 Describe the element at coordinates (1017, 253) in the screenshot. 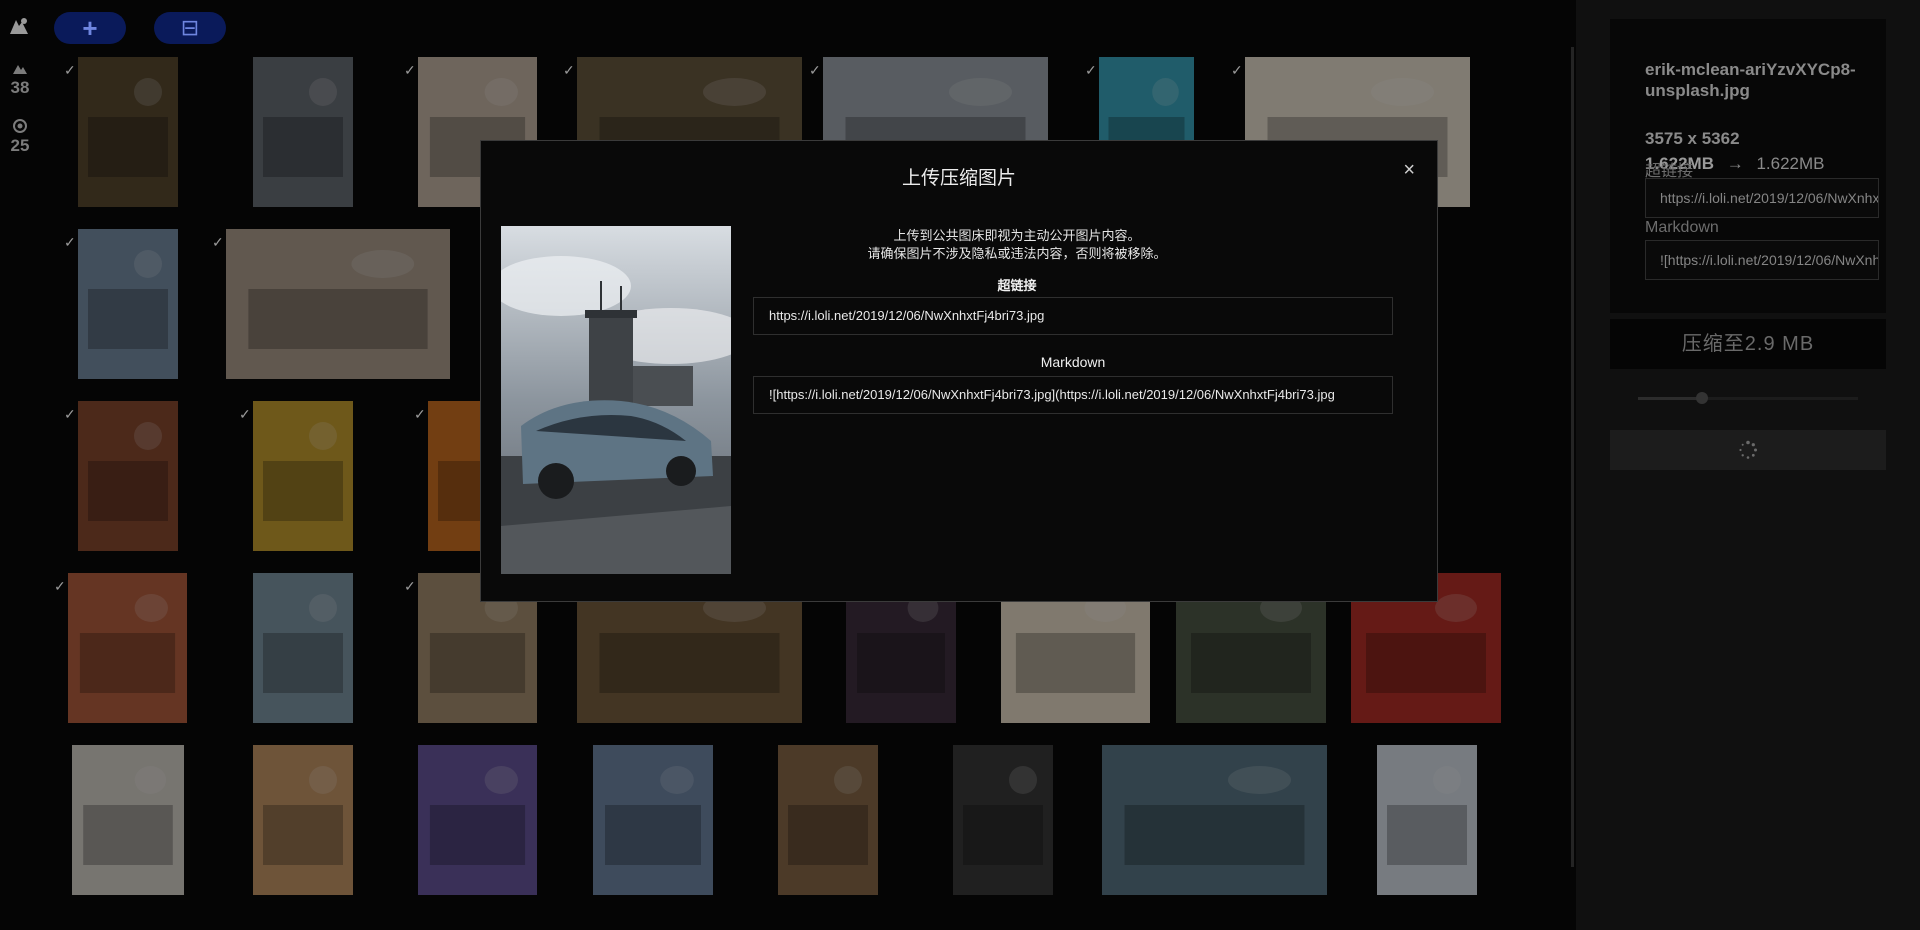

I see `notice-line-2: 请确保图片不涉及隐私或违法内容，否则将被移除。` at that location.